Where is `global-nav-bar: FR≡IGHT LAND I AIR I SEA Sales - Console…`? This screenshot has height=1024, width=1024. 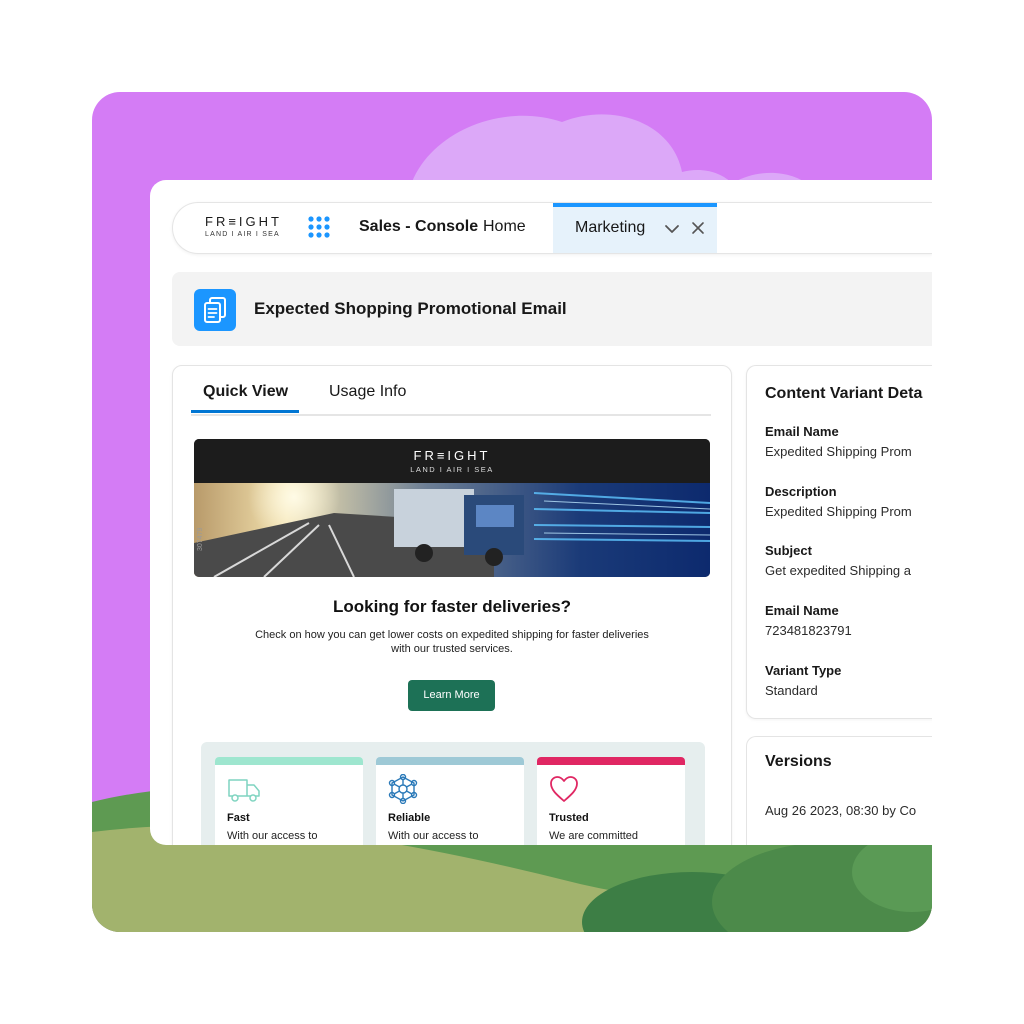 global-nav-bar: FR≡IGHT LAND I AIR I SEA Sales - Console… is located at coordinates (552, 228).